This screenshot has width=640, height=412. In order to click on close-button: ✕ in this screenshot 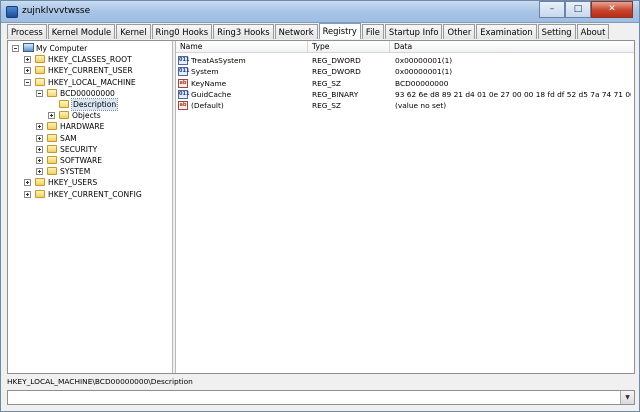, I will do `click(612, 9)`.